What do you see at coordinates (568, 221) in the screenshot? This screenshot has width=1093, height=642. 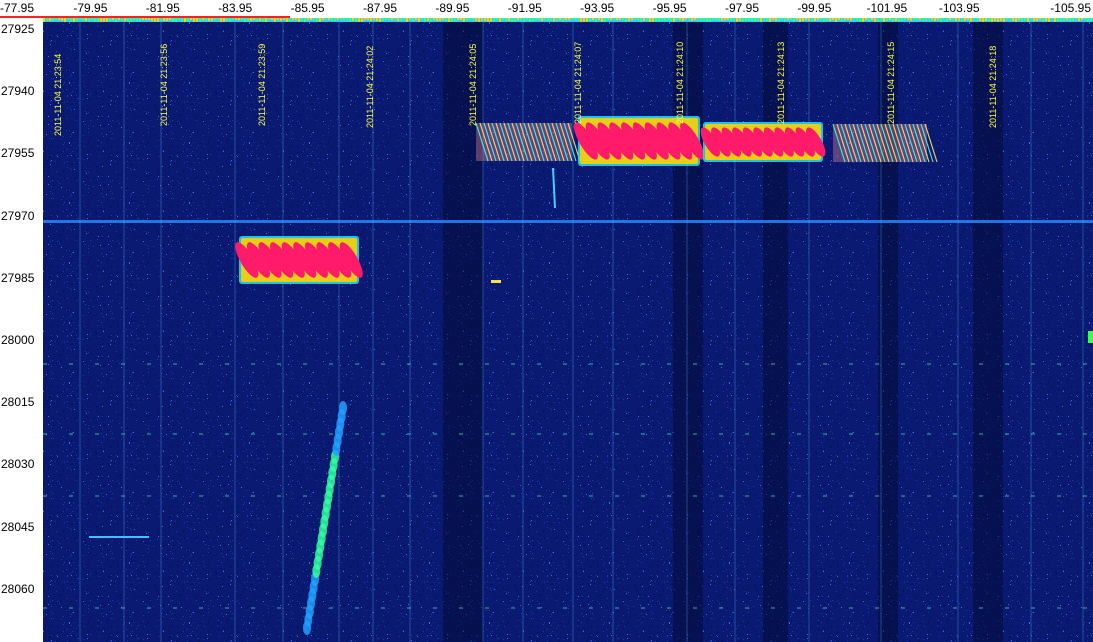 I see `interference-line` at bounding box center [568, 221].